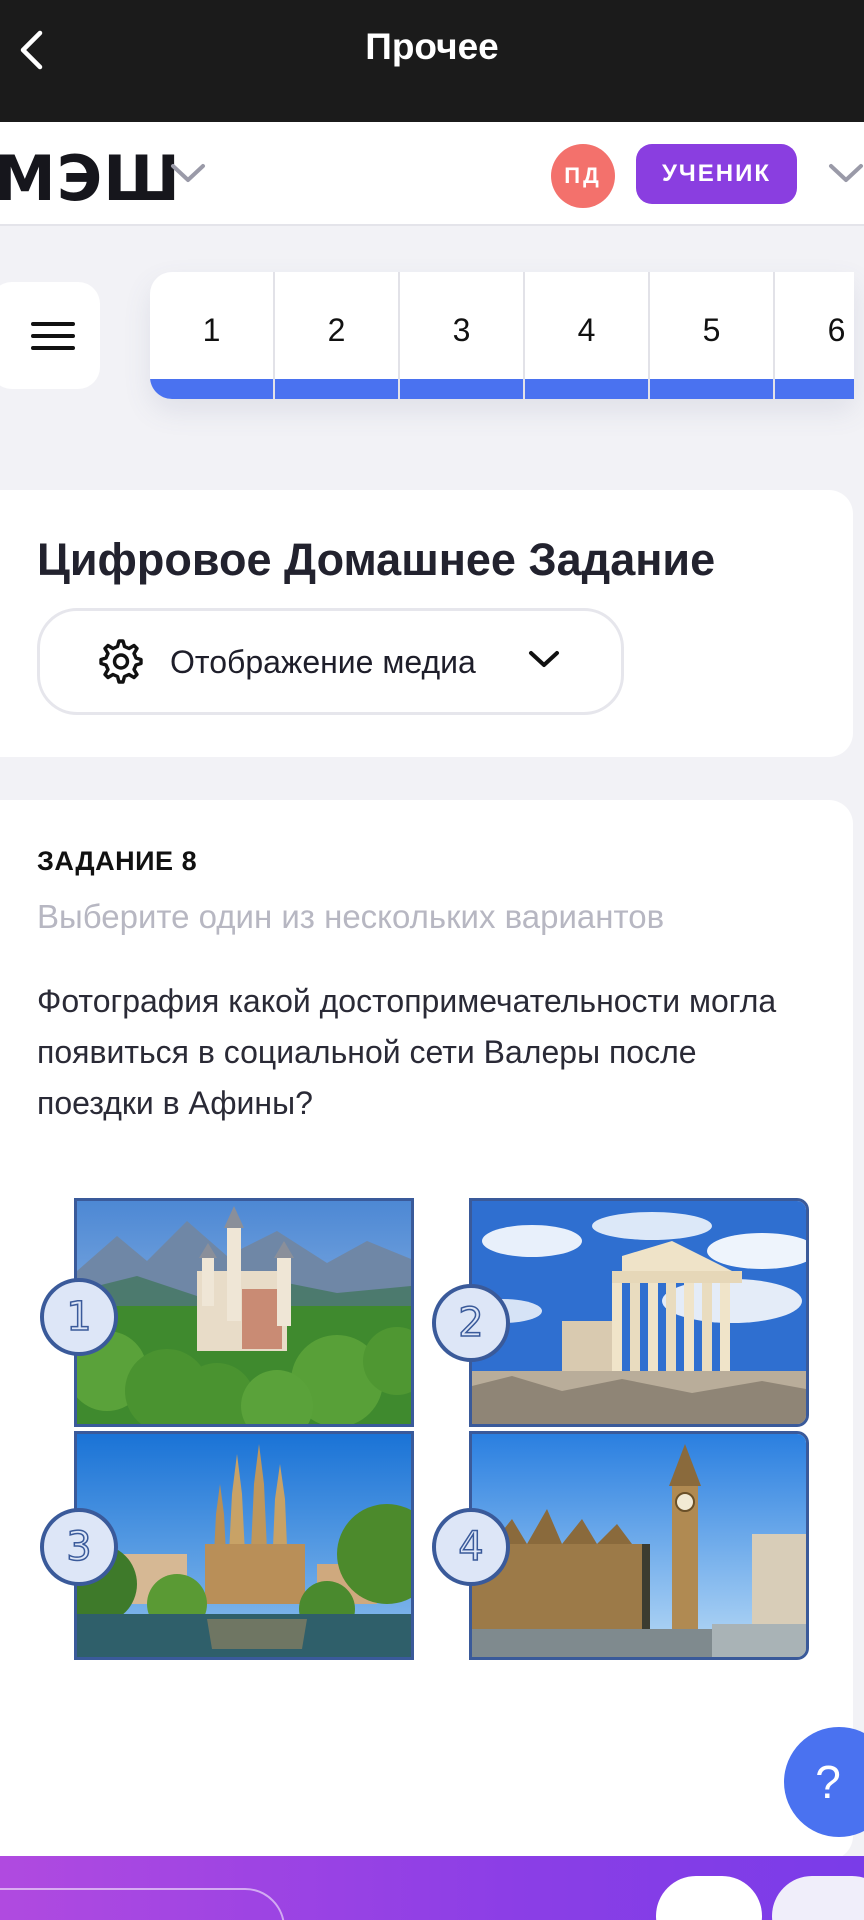  I want to click on option-number-badge: 1, so click(79, 1317).